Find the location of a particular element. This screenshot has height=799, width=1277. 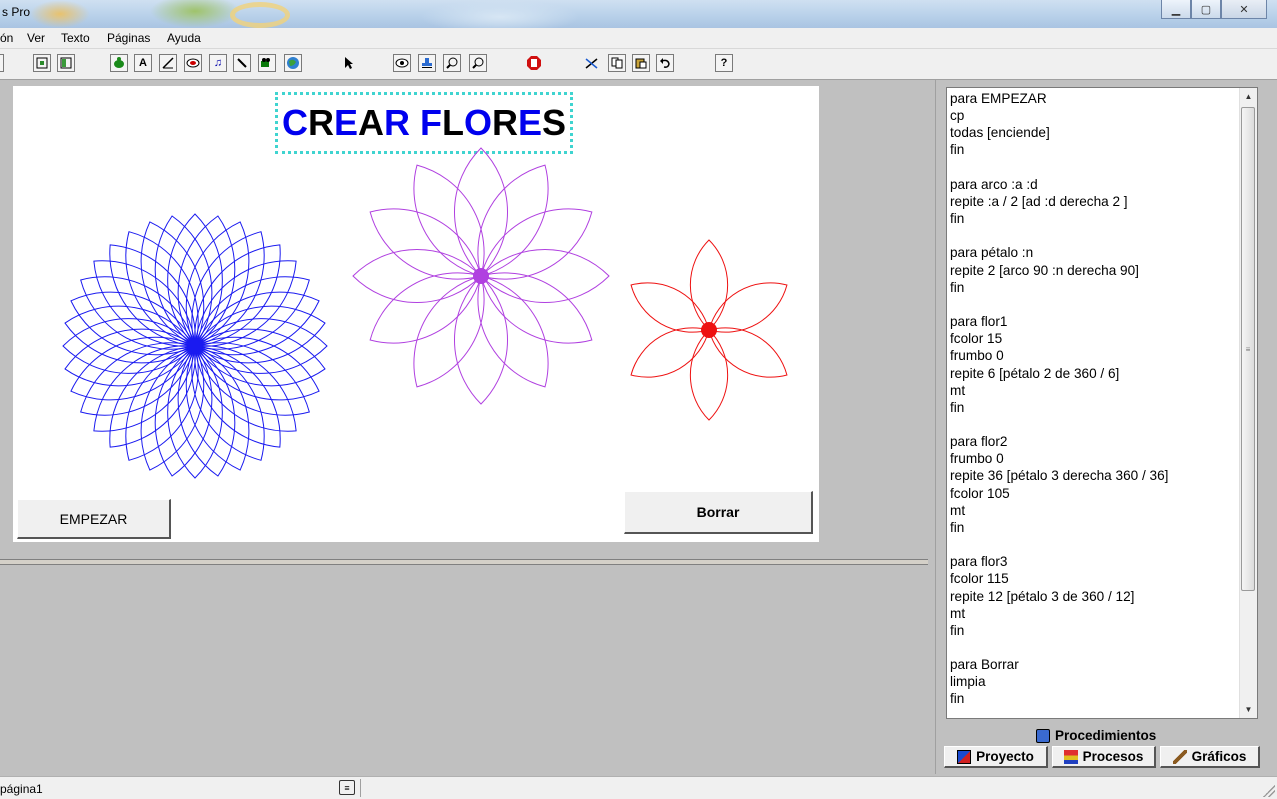

resize-grip-icon is located at coordinates (1269, 791).